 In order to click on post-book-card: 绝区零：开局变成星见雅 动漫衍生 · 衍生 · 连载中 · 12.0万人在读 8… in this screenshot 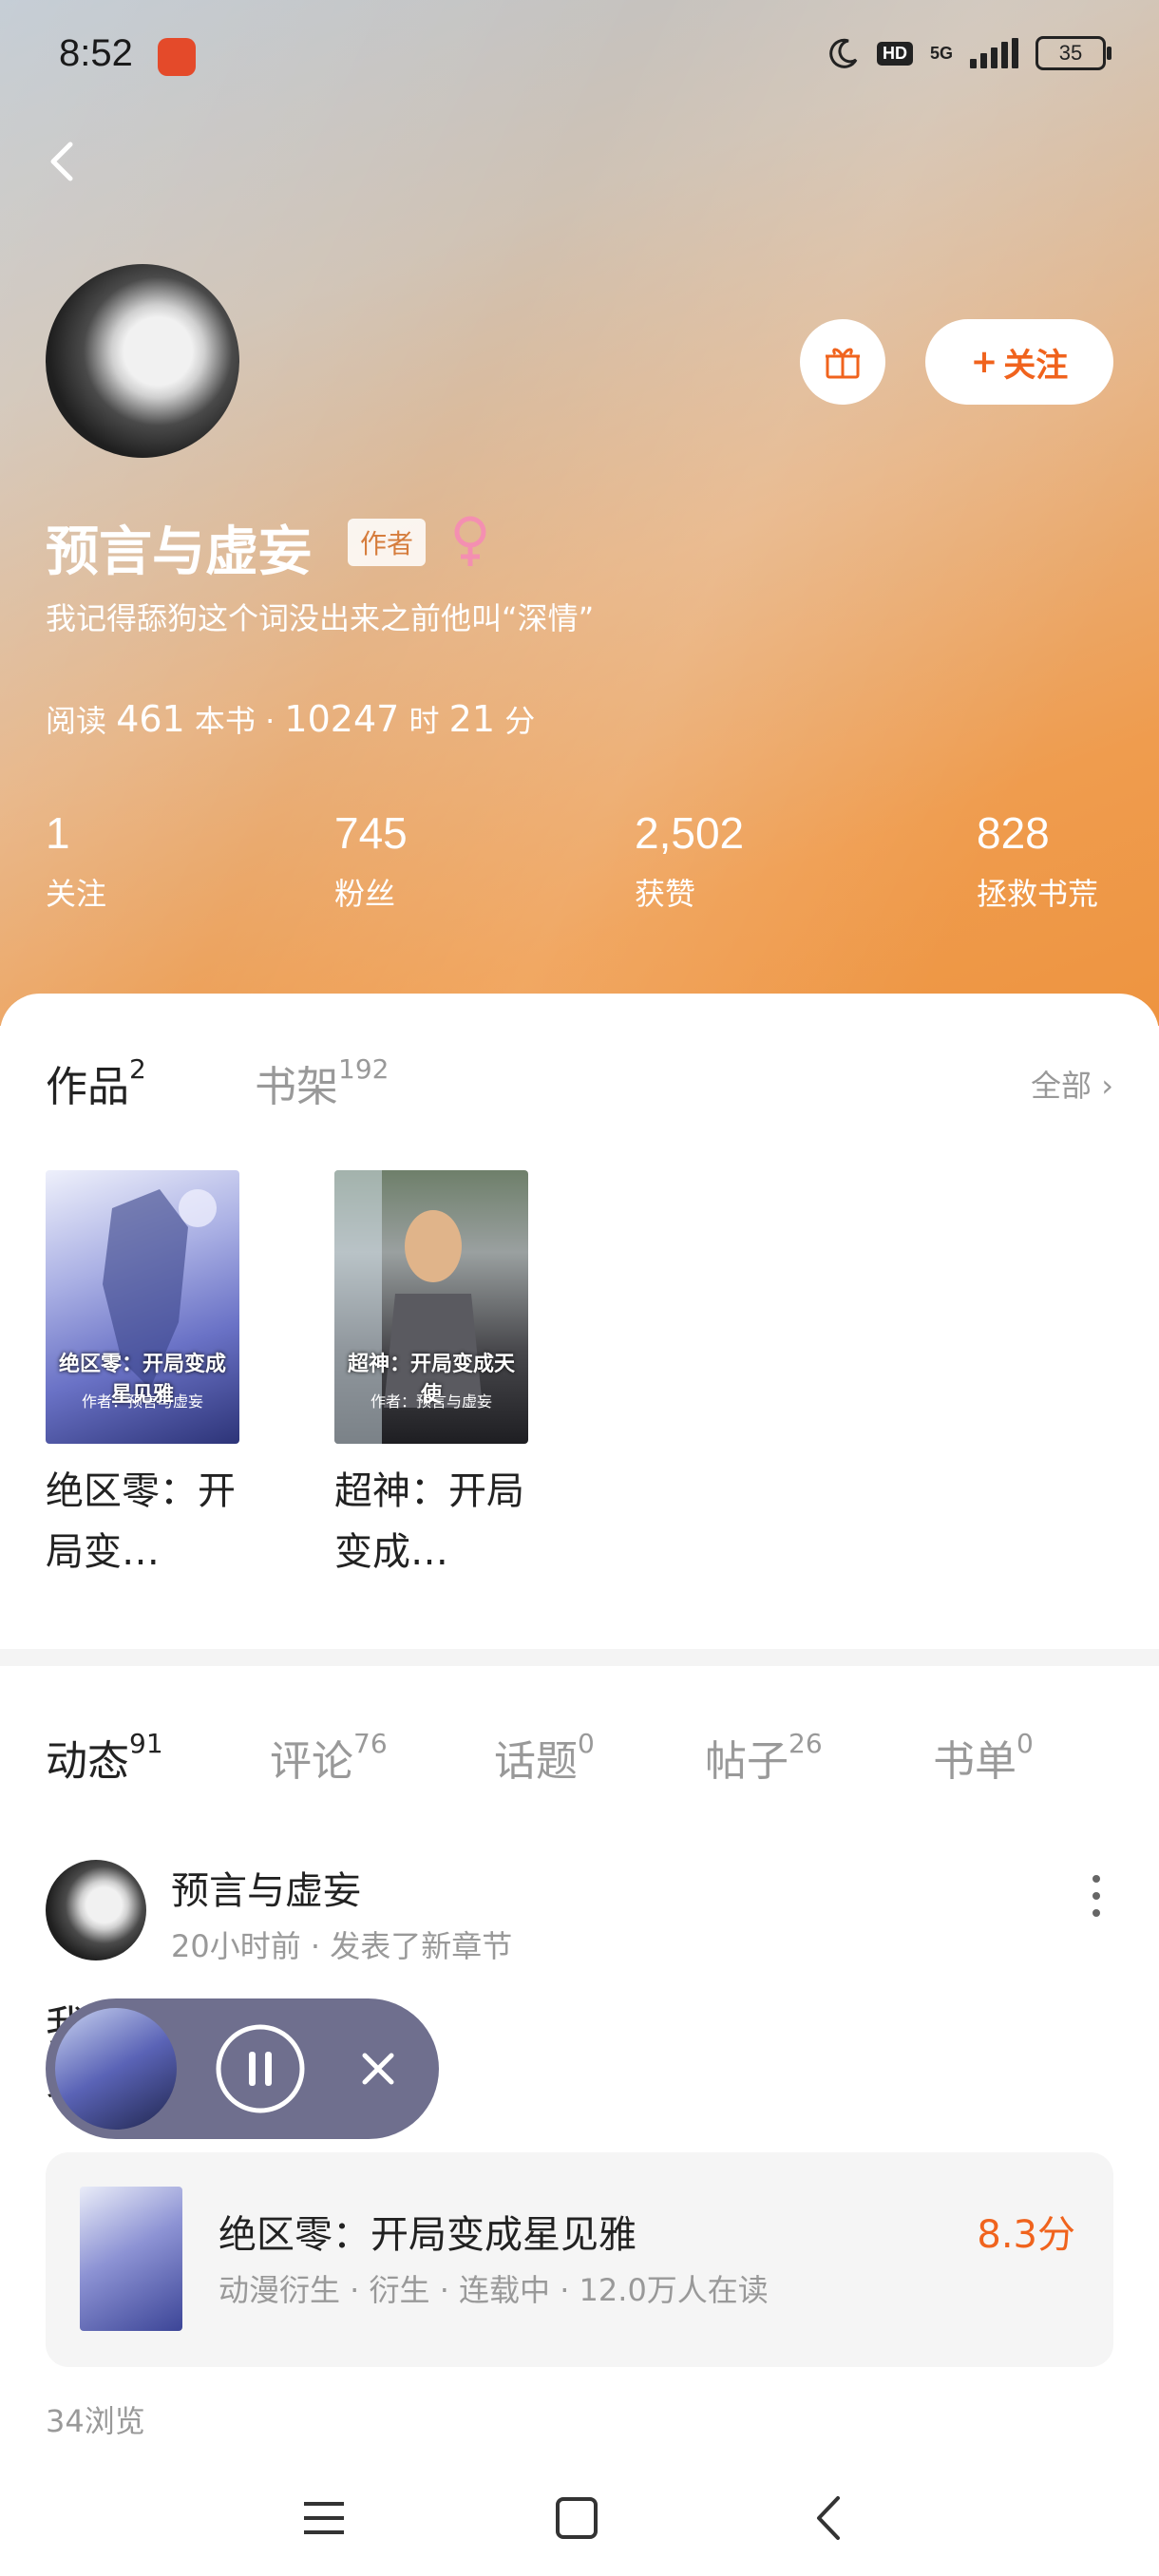, I will do `click(579, 2259)`.